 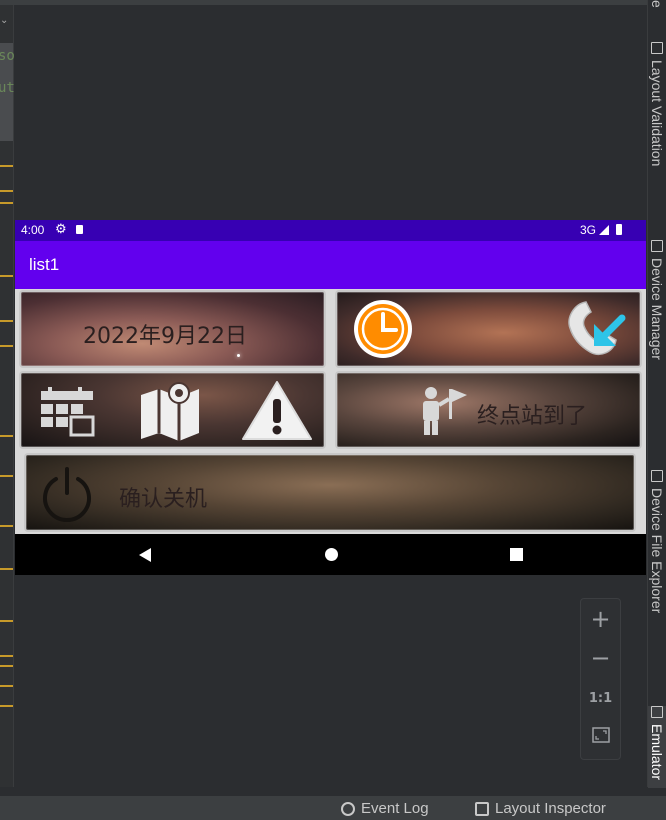 What do you see at coordinates (4, 20) in the screenshot?
I see `chevron-down-icon: ⌄` at bounding box center [4, 20].